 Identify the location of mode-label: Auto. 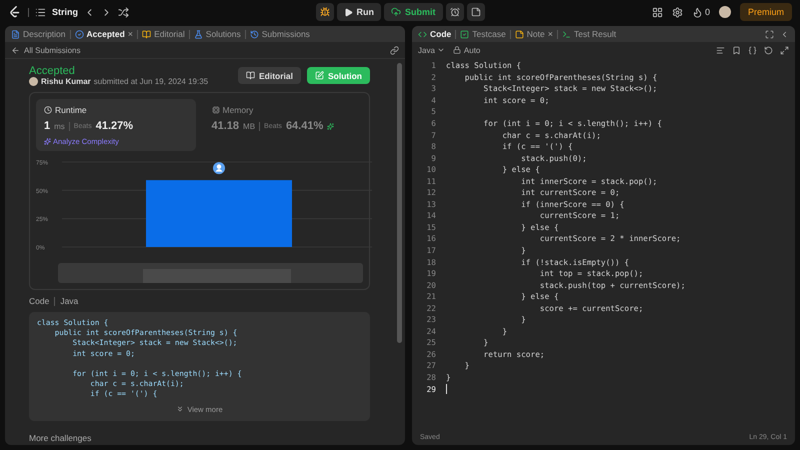
(472, 50).